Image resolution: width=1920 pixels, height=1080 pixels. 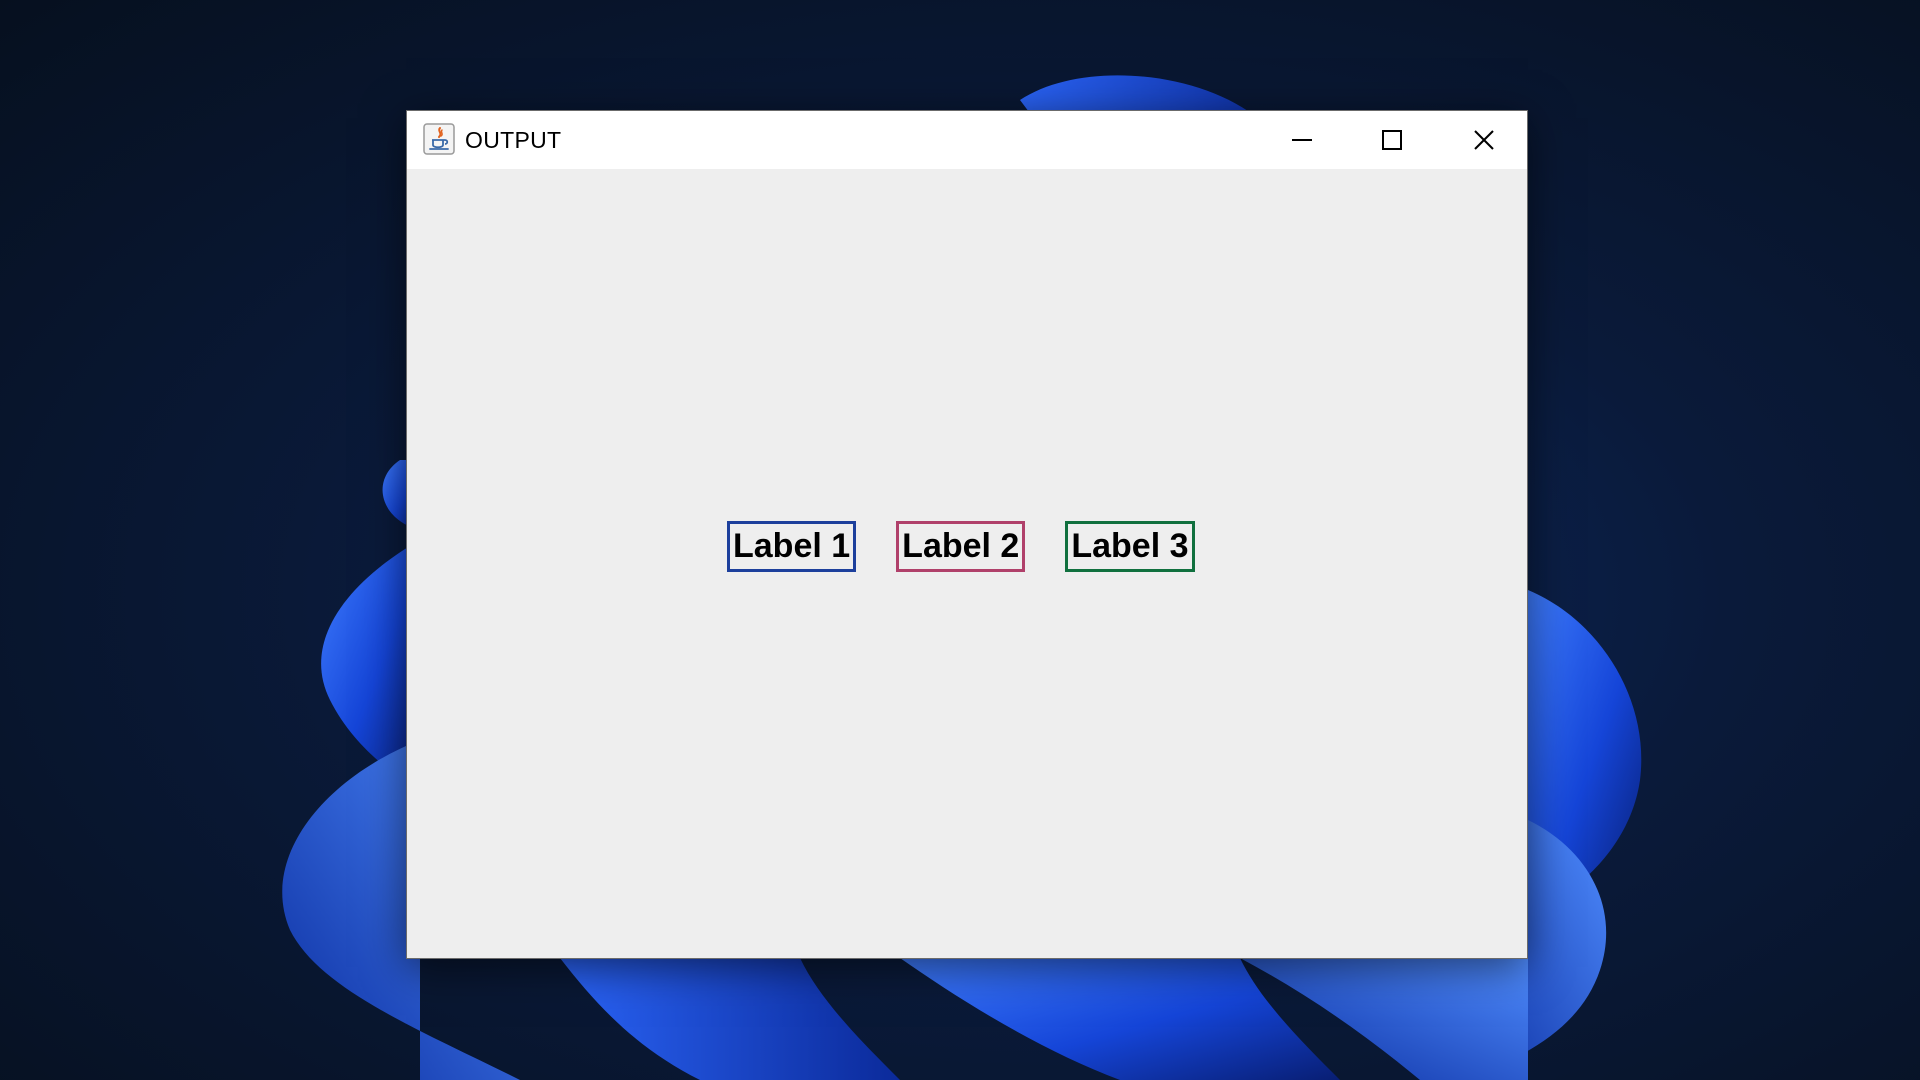 I want to click on labels-row: Label 1 Label 2 Label 3, so click(x=961, y=546).